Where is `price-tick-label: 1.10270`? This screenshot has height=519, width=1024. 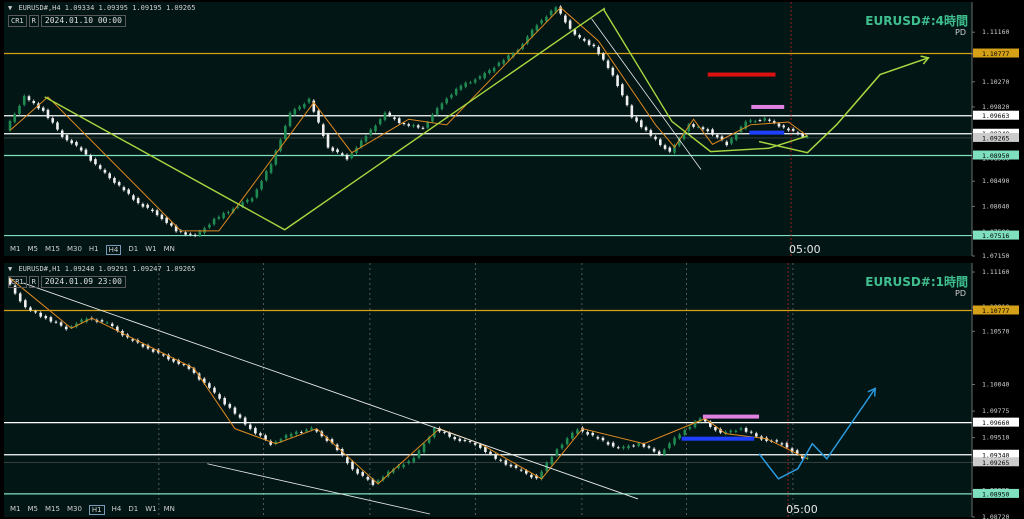
price-tick-label: 1.10270 is located at coordinates (995, 82).